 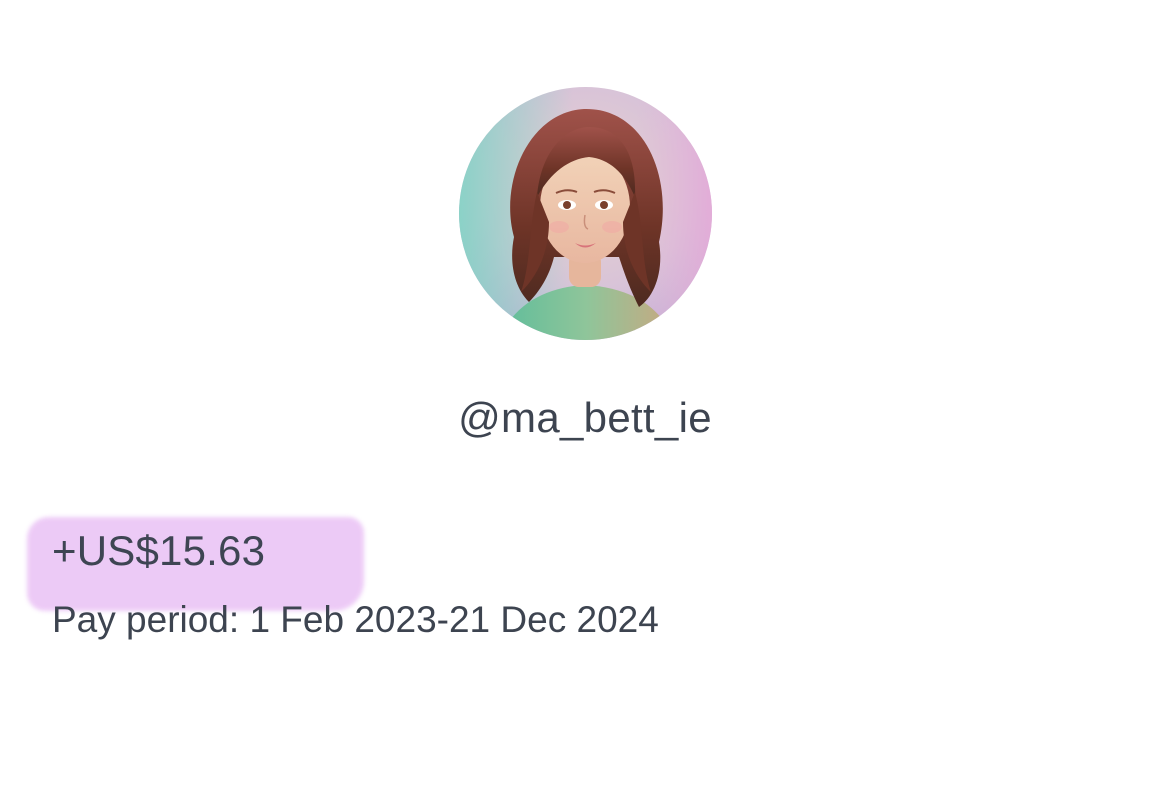 What do you see at coordinates (355, 619) in the screenshot?
I see `pay-period-text: Pay period: 1 Feb 2023-21 Dec 2024` at bounding box center [355, 619].